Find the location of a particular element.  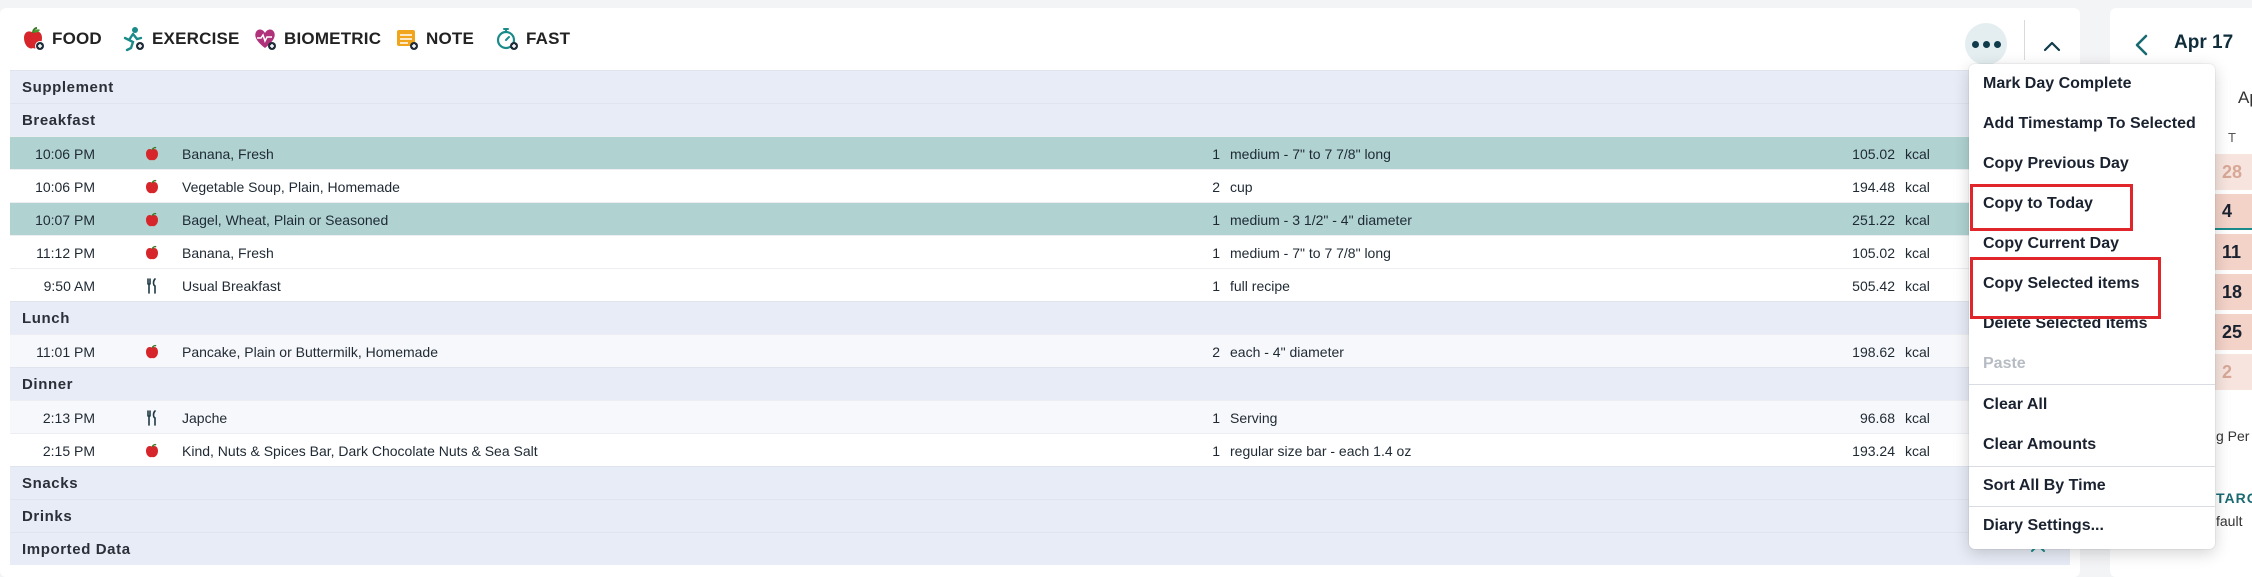

group-breakfast: Breakfast is located at coordinates (1040, 119).